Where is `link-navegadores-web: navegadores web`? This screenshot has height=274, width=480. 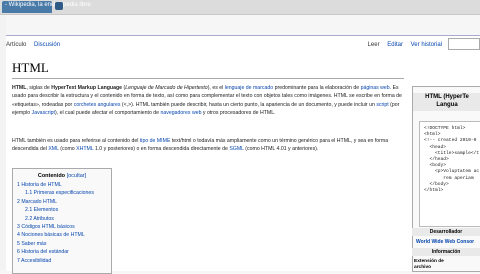 link-navegadores-web: navegadores web is located at coordinates (181, 113).